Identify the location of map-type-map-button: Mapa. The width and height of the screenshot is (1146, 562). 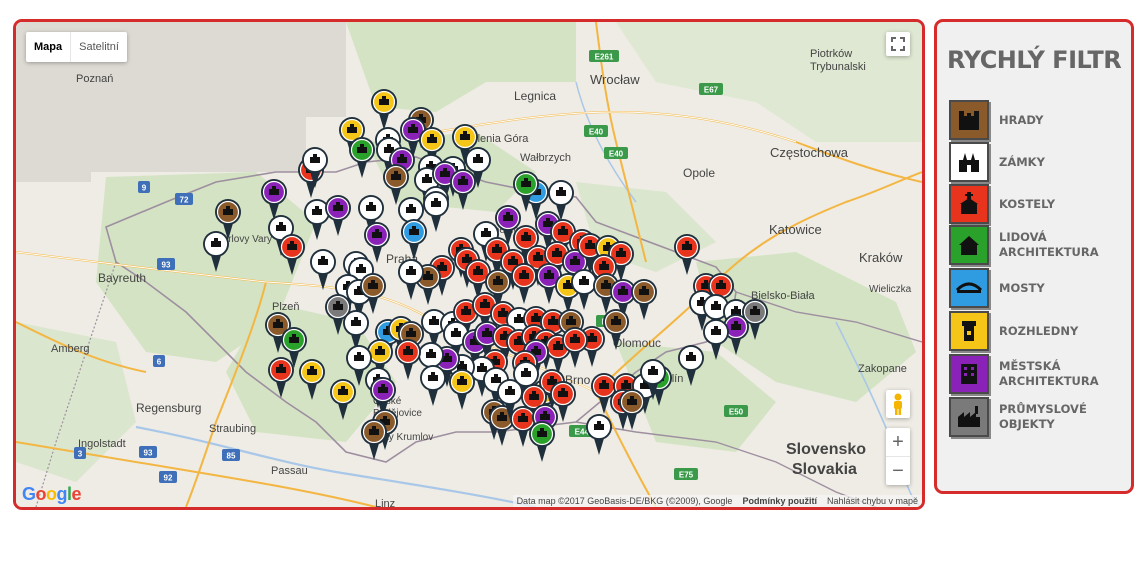
(48, 47).